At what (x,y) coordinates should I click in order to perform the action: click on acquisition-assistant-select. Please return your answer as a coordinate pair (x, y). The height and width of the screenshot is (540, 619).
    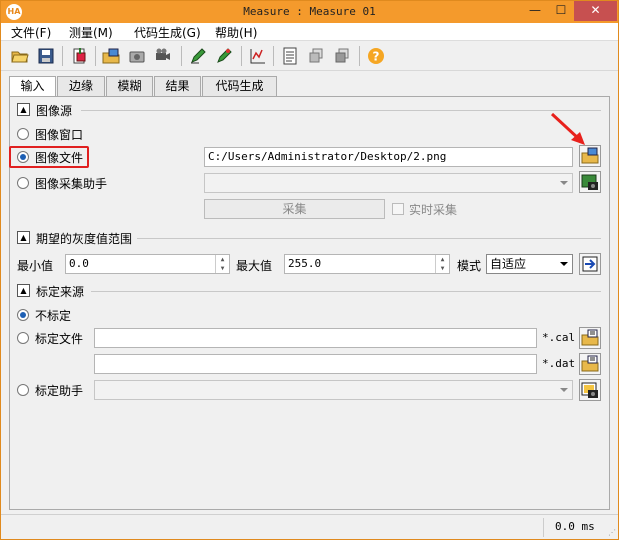
    Looking at the image, I should click on (388, 183).